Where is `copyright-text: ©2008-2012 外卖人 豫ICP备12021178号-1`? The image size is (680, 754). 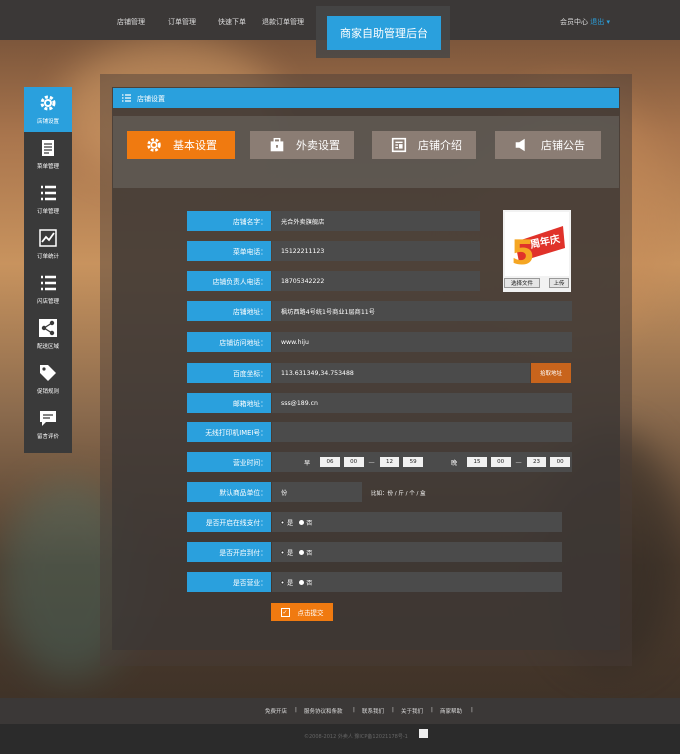
copyright-text: ©2008-2012 外卖人 豫ICP备12021178号-1 is located at coordinates (356, 737).